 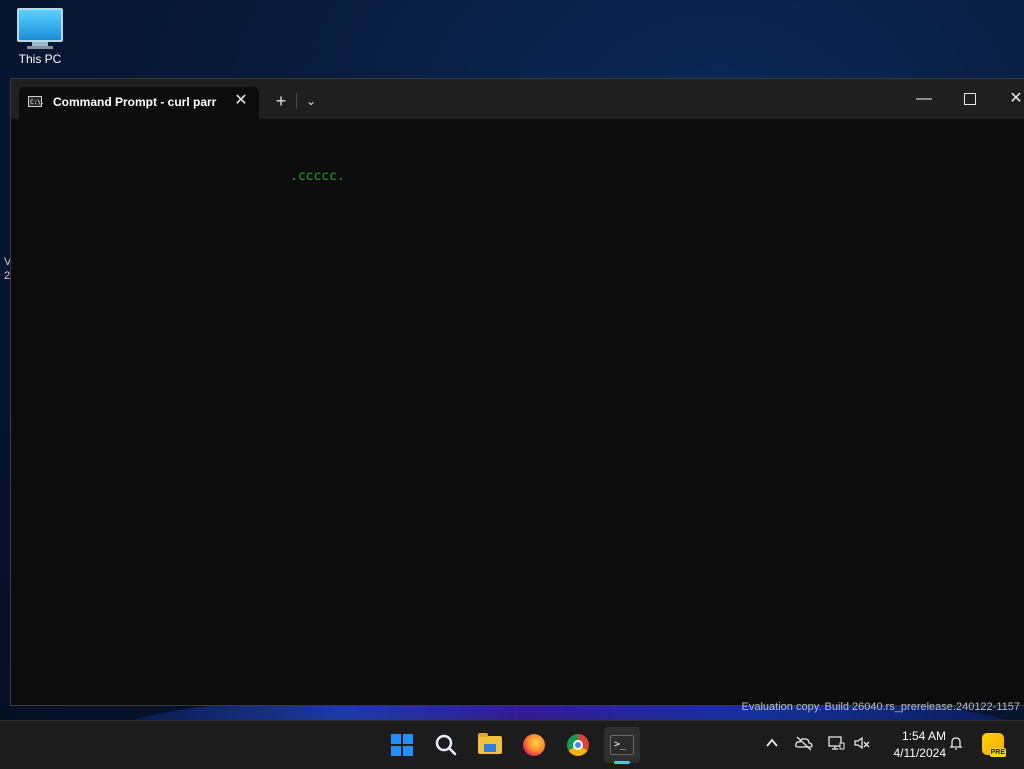 I want to click on firefox-icon, so click(x=534, y=745).